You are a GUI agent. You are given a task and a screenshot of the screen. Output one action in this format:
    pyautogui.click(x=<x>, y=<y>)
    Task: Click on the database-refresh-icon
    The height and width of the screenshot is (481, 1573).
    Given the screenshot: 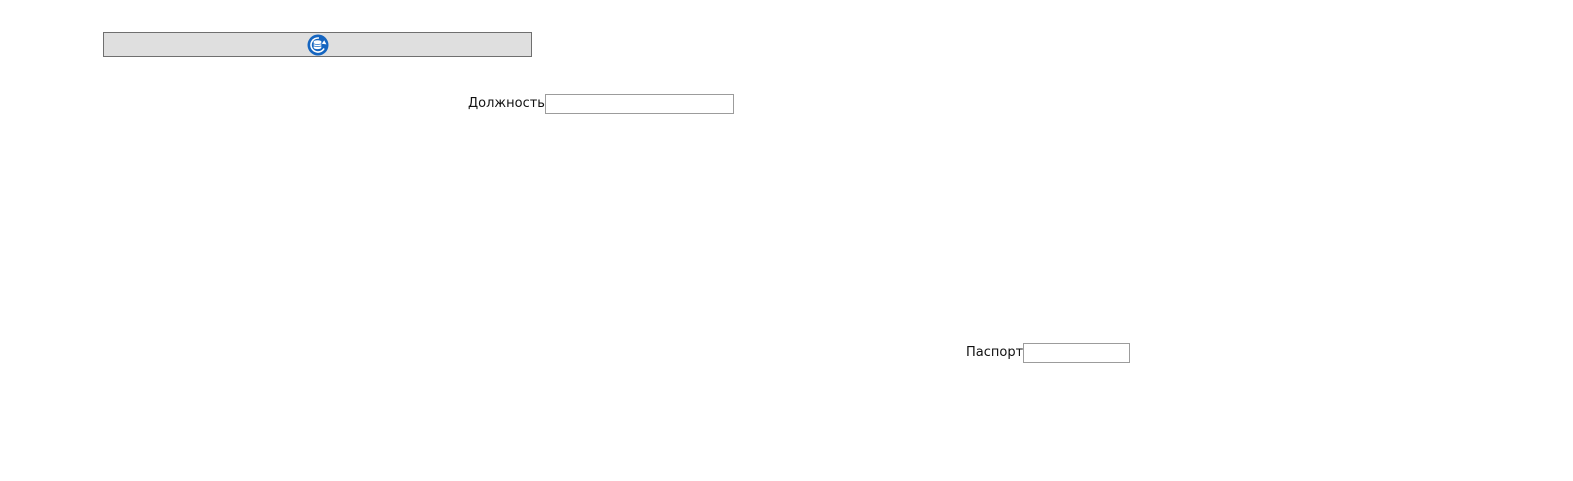 What is the action you would take?
    pyautogui.click(x=317, y=44)
    